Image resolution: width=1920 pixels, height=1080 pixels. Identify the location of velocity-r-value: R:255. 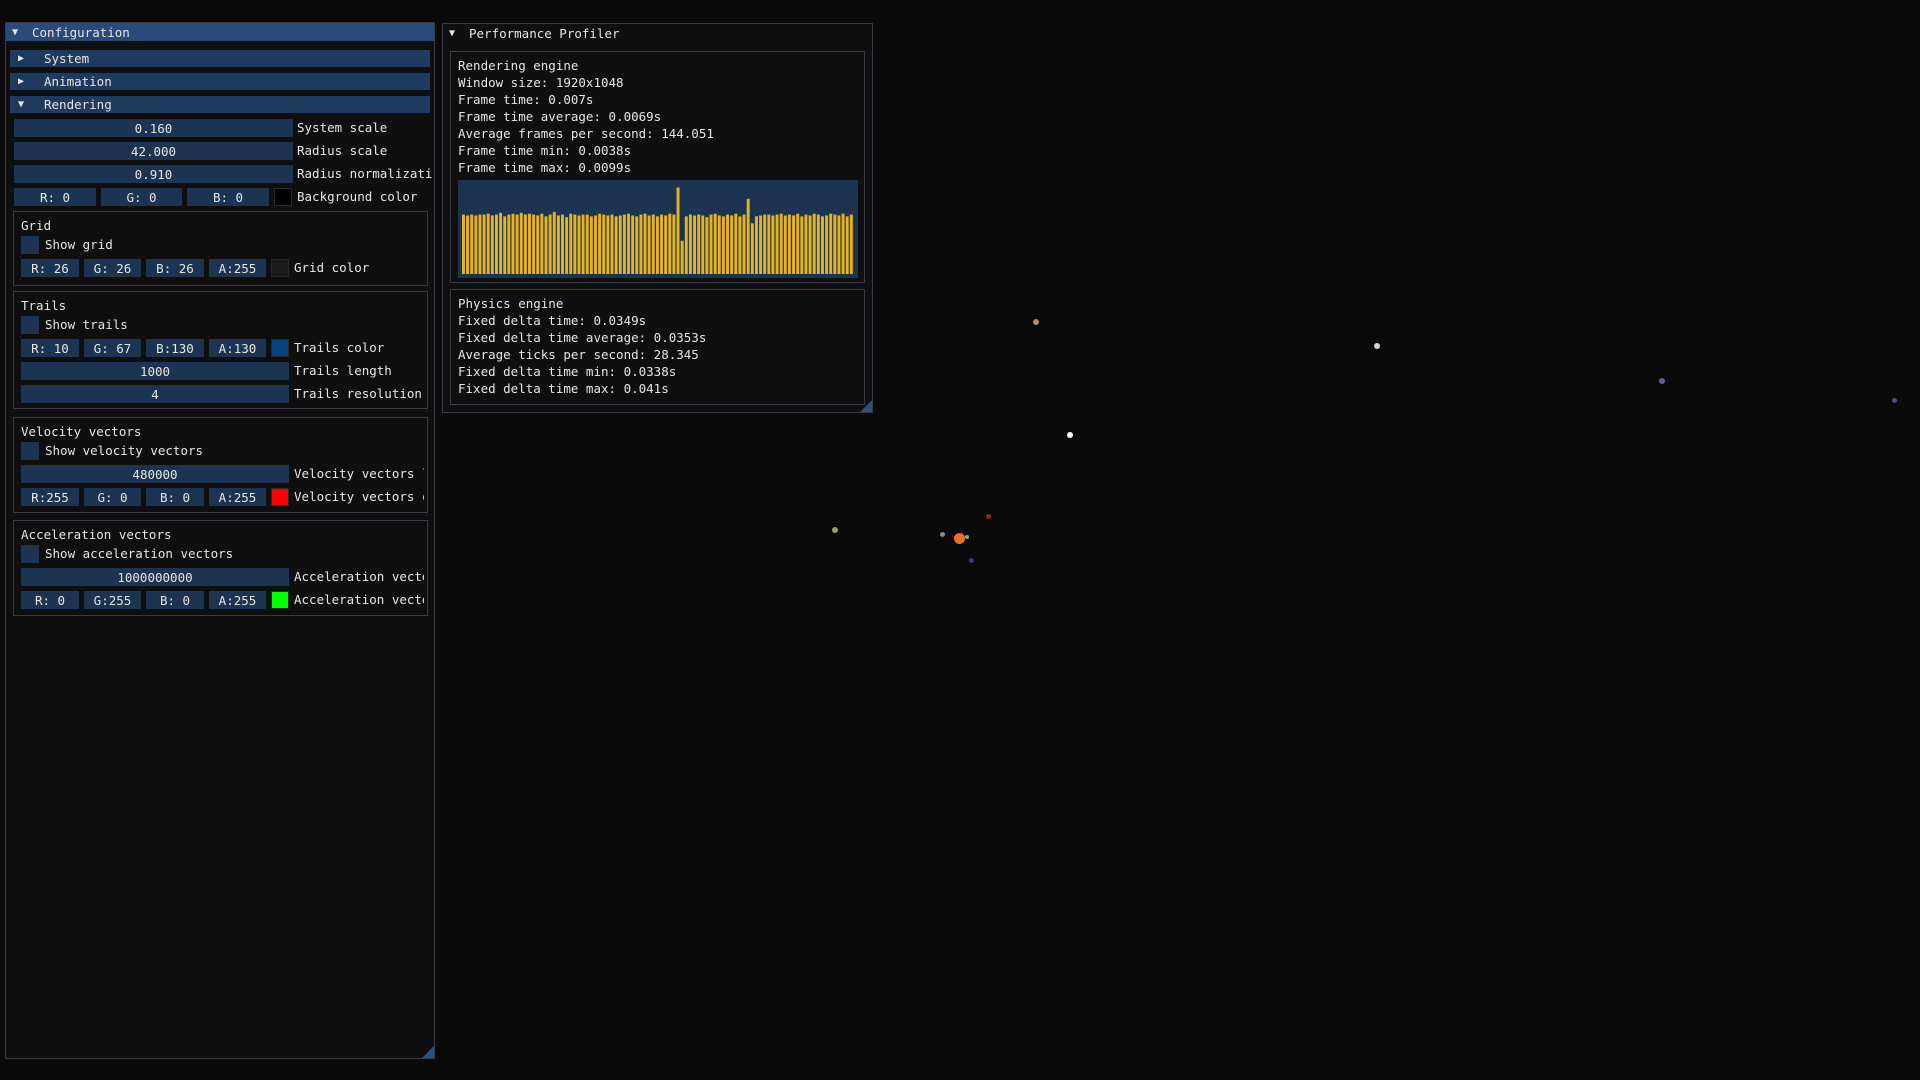
(50, 497).